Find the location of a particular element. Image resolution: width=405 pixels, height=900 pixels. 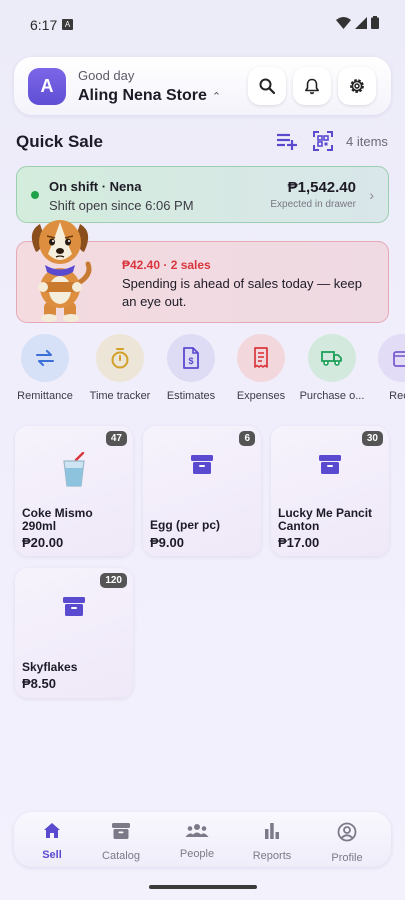

alert-amount: ₱42.40 · 2 sales is located at coordinates (166, 265).